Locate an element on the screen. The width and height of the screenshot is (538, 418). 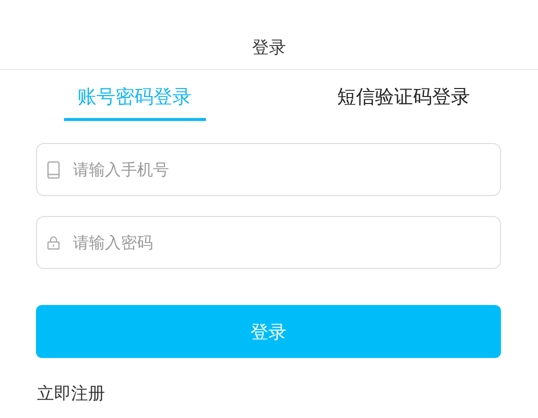
register-link: 立即注册 is located at coordinates (71, 394).